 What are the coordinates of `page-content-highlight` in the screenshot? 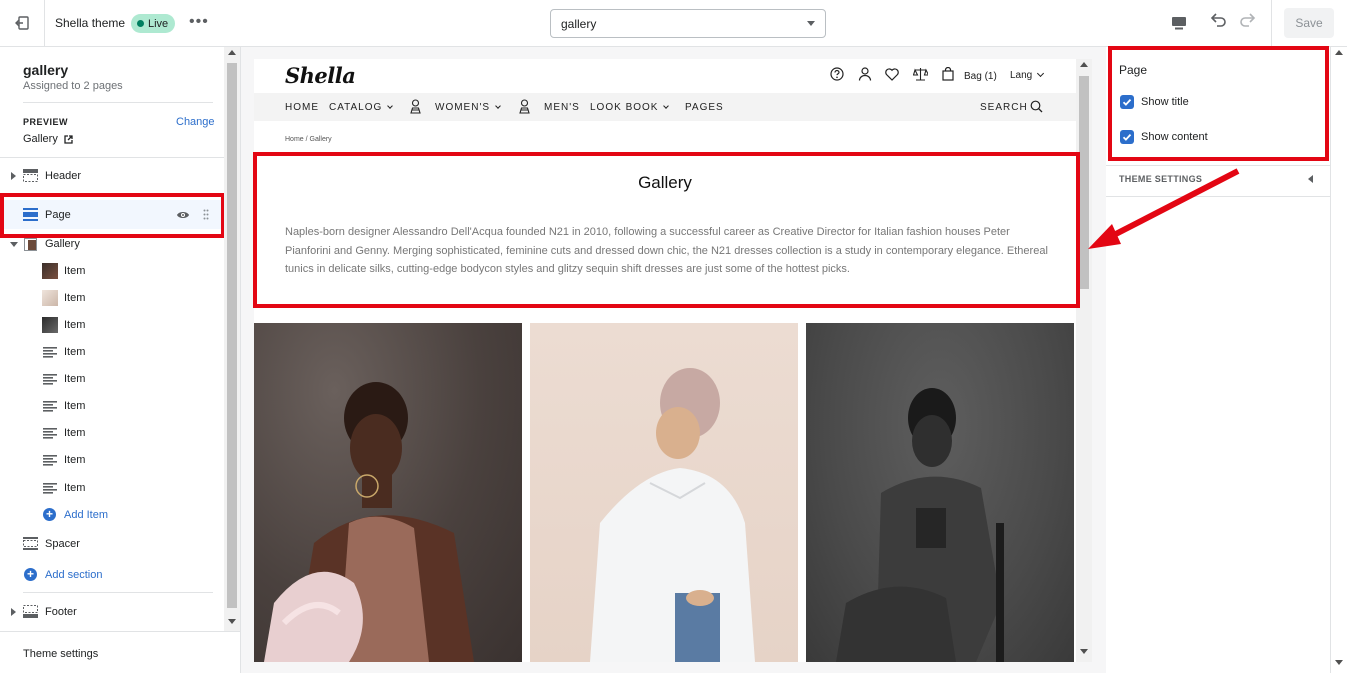 It's located at (666, 230).